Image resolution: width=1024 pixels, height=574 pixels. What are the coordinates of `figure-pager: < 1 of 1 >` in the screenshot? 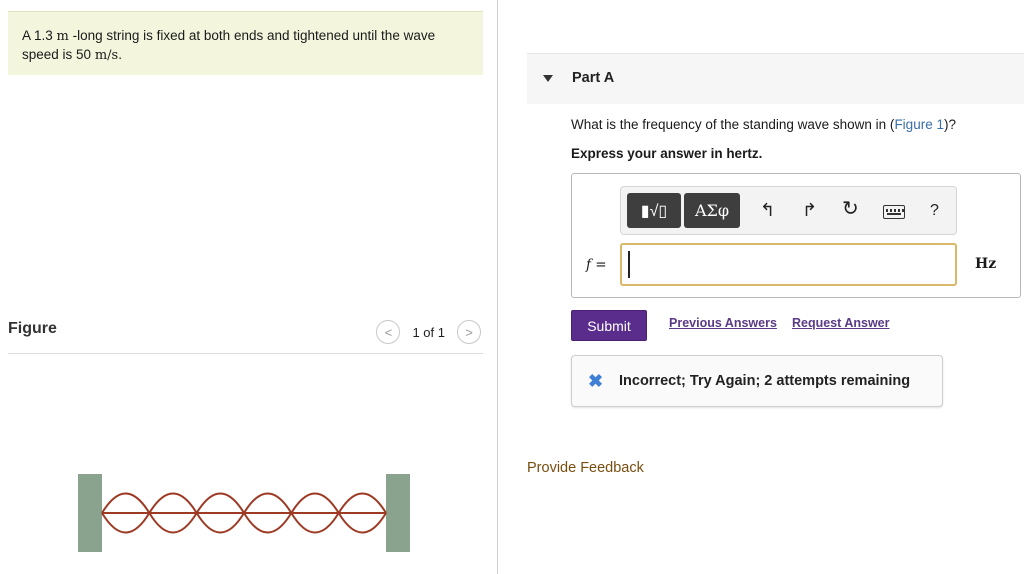 It's located at (428, 332).